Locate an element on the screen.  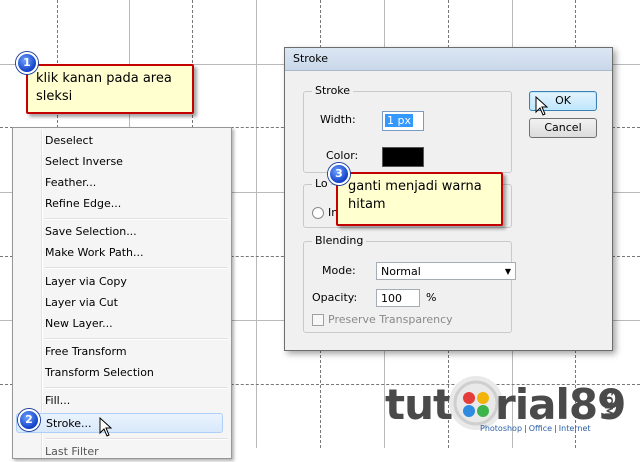
menu-gutter is located at coordinates (42, 294).